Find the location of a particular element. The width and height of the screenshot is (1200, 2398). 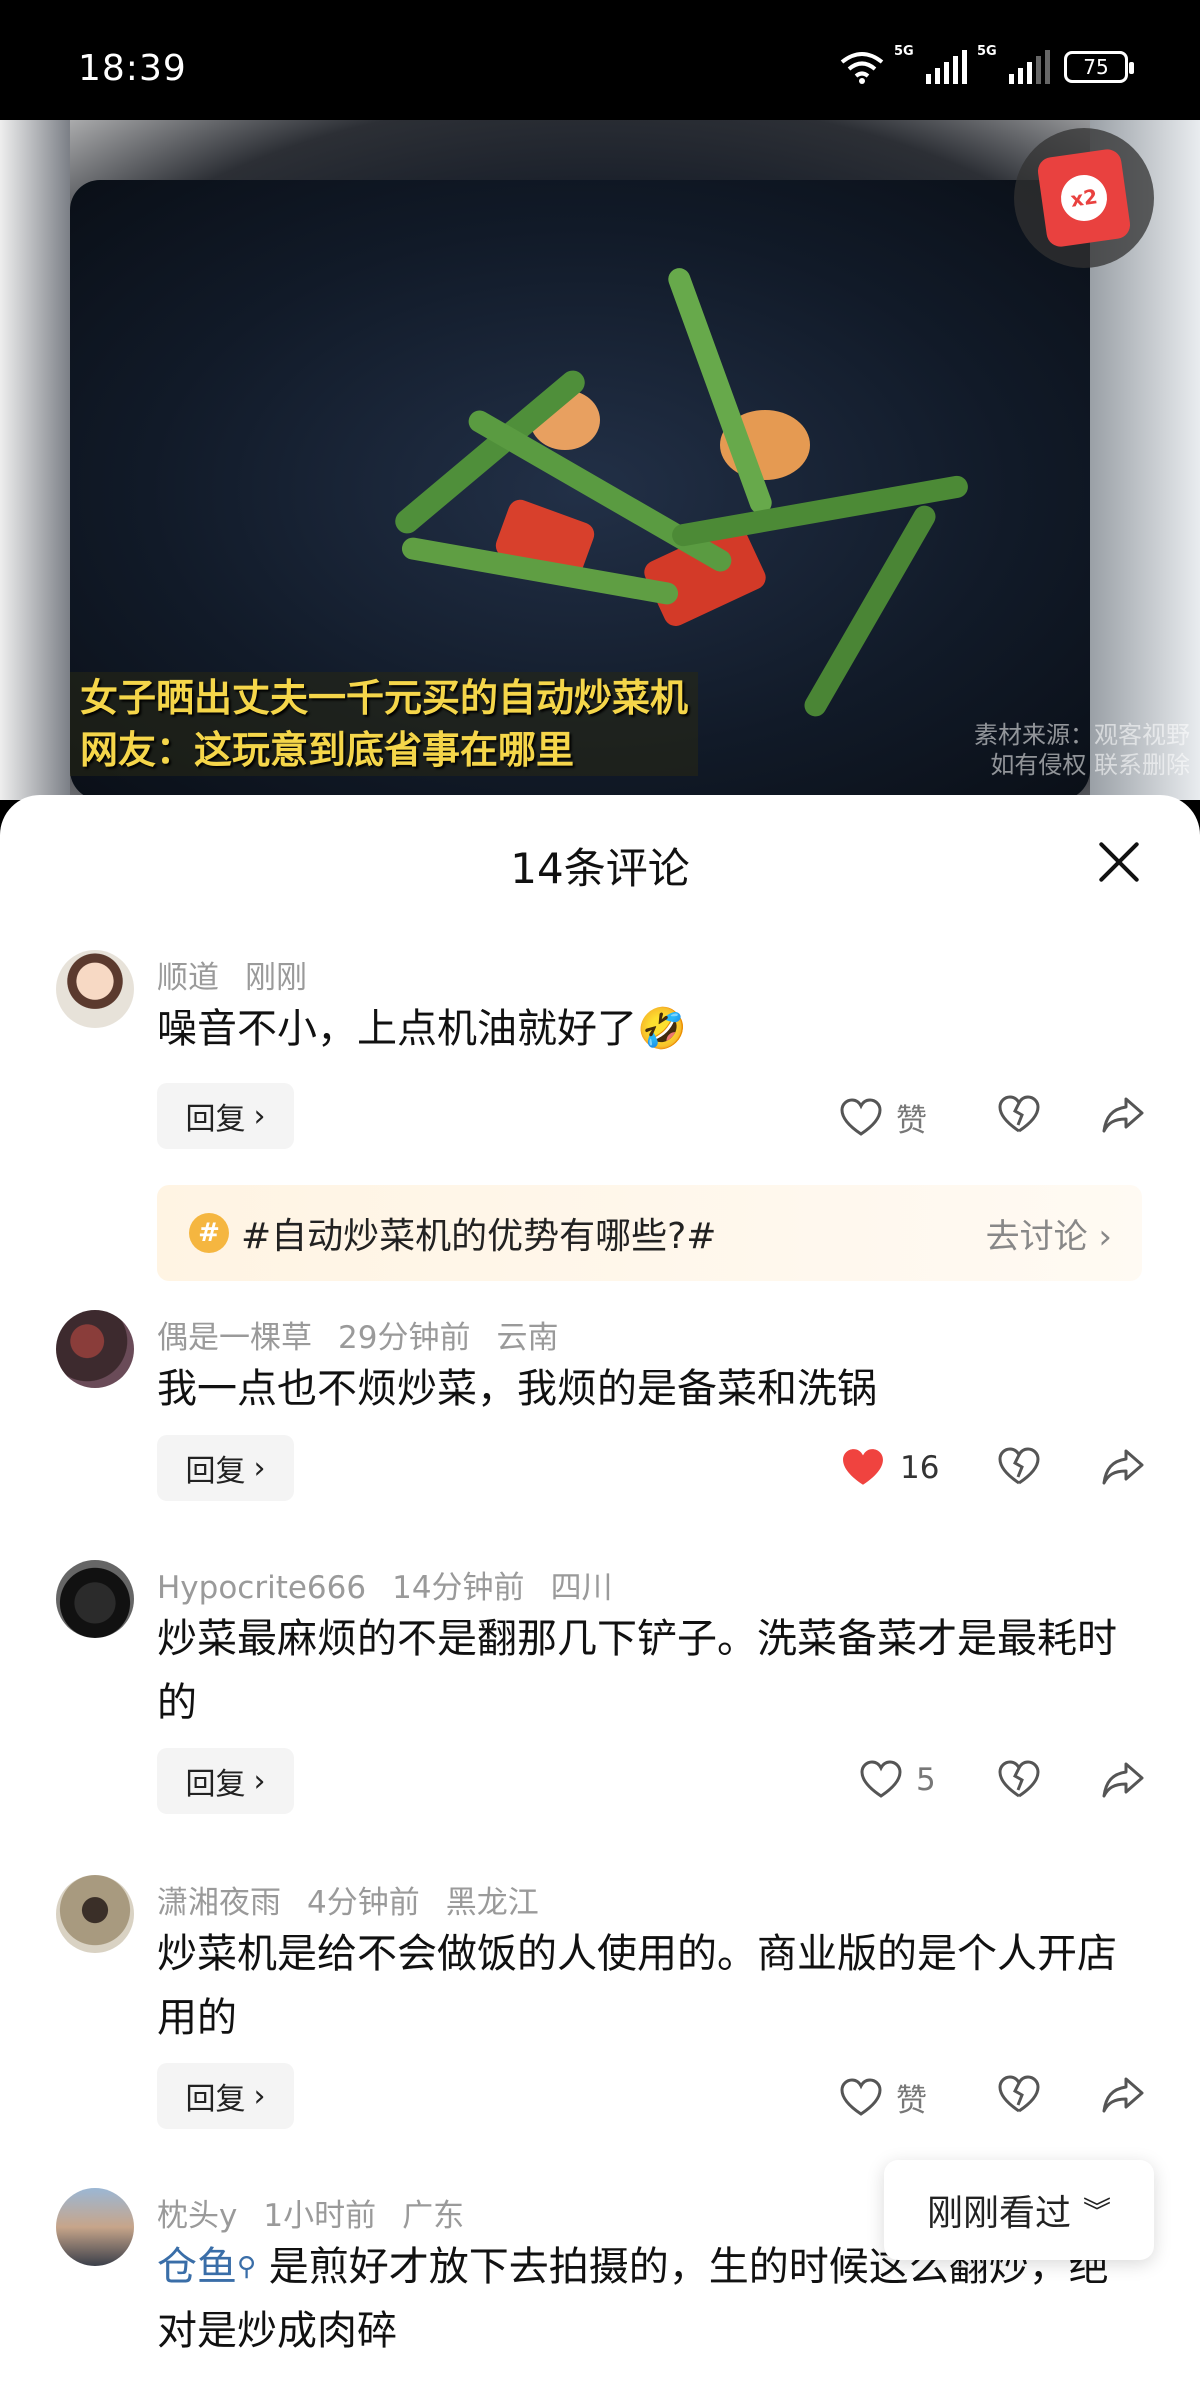

video-caption: 女子晒出丈夫一千元买的自动炒菜机 网友：这玩意到底省事在哪里 is located at coordinates (384, 724).